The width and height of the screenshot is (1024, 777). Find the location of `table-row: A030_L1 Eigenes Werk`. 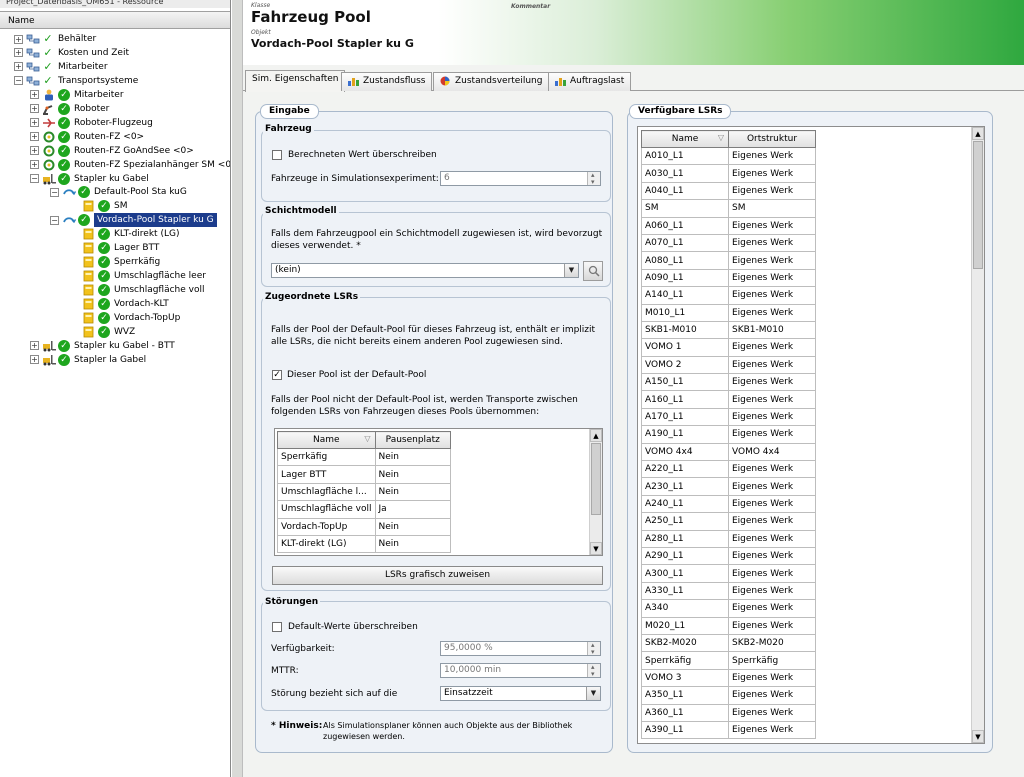

table-row: A030_L1 Eigenes Werk is located at coordinates (728, 173).